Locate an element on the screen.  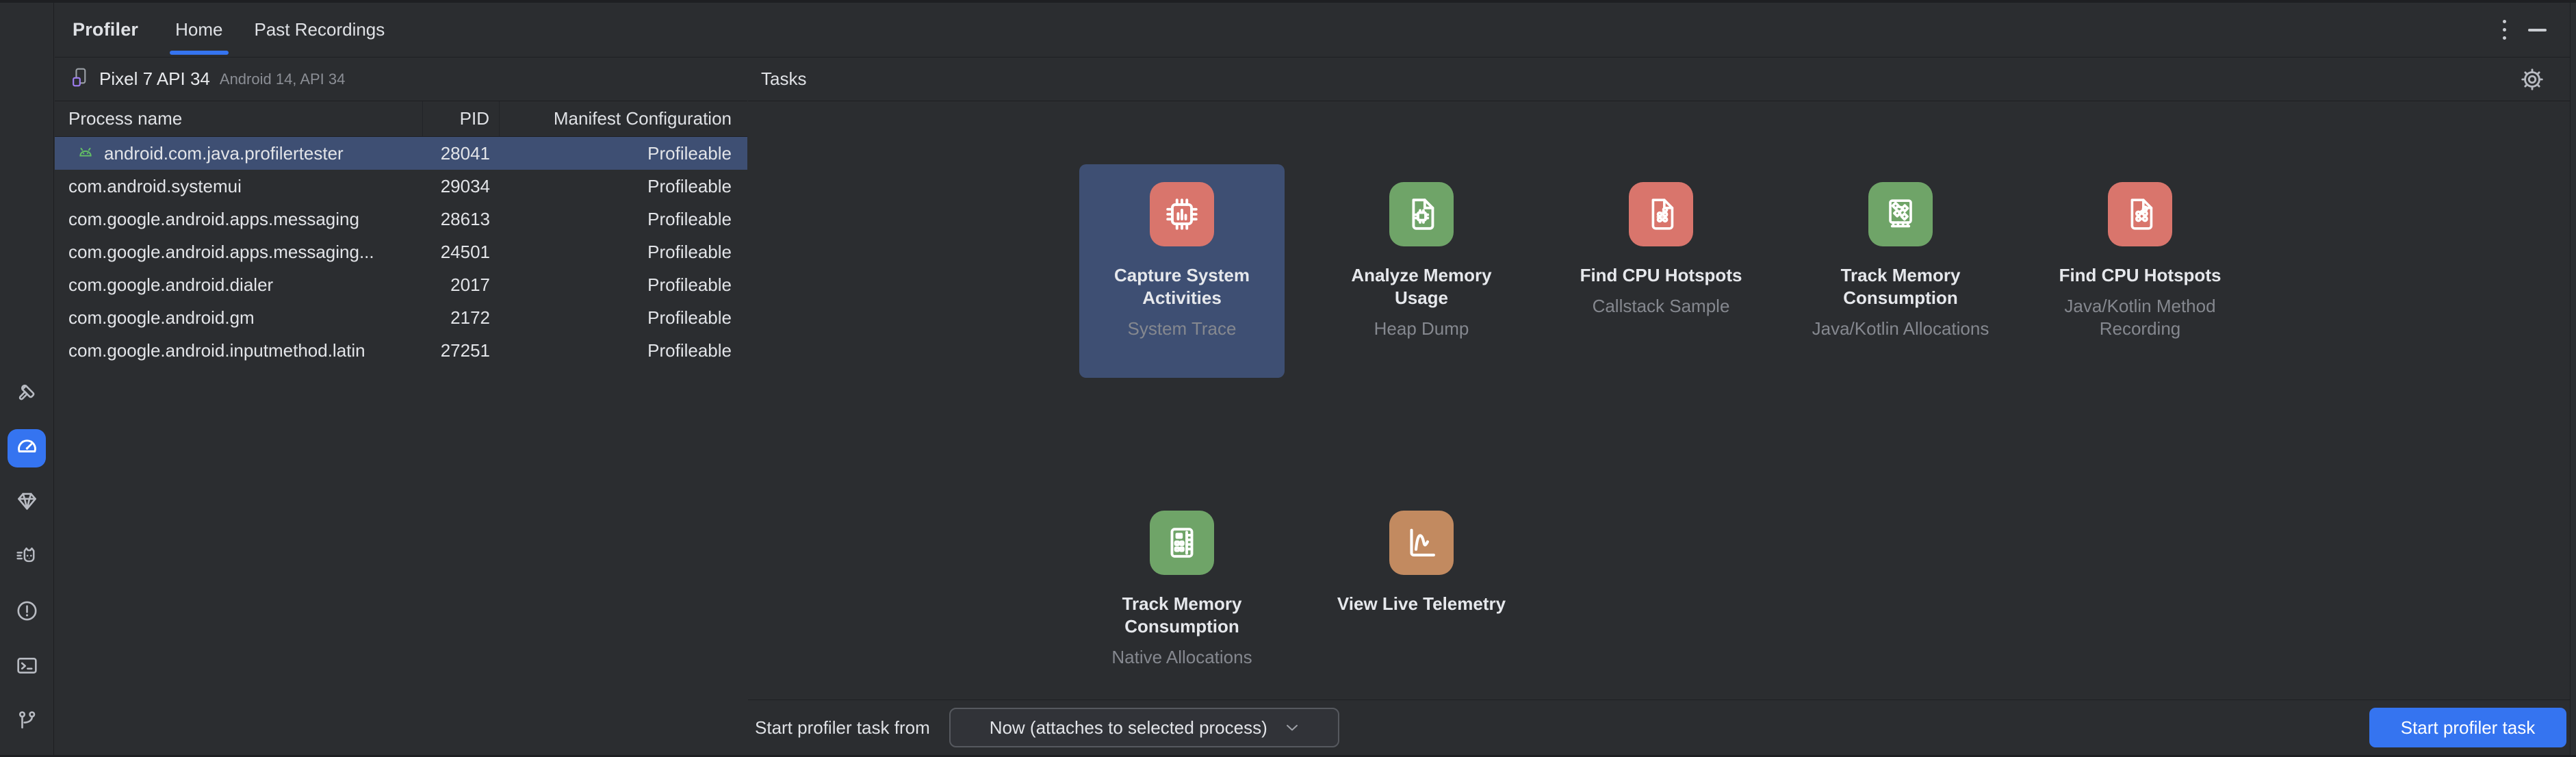
page-title: Profiler is located at coordinates (106, 29).